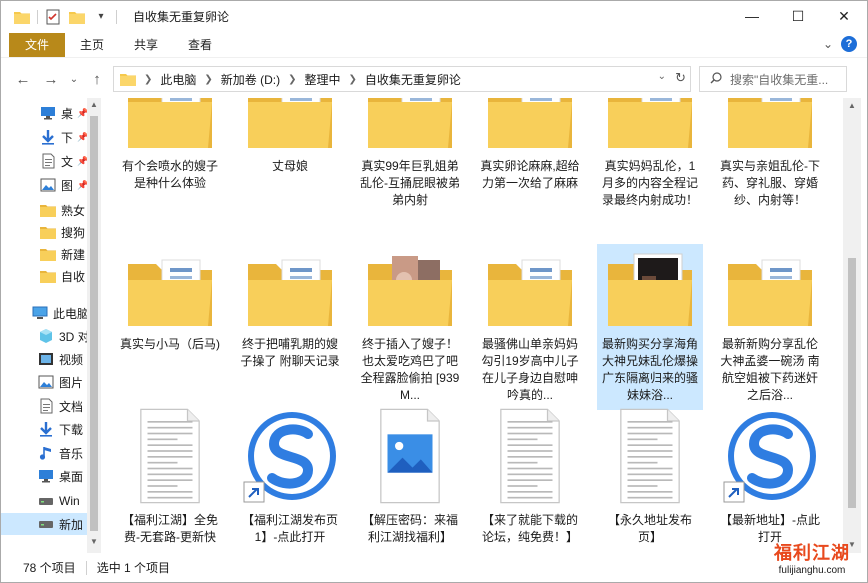  I want to click on tab-view: 查看, so click(200, 45).